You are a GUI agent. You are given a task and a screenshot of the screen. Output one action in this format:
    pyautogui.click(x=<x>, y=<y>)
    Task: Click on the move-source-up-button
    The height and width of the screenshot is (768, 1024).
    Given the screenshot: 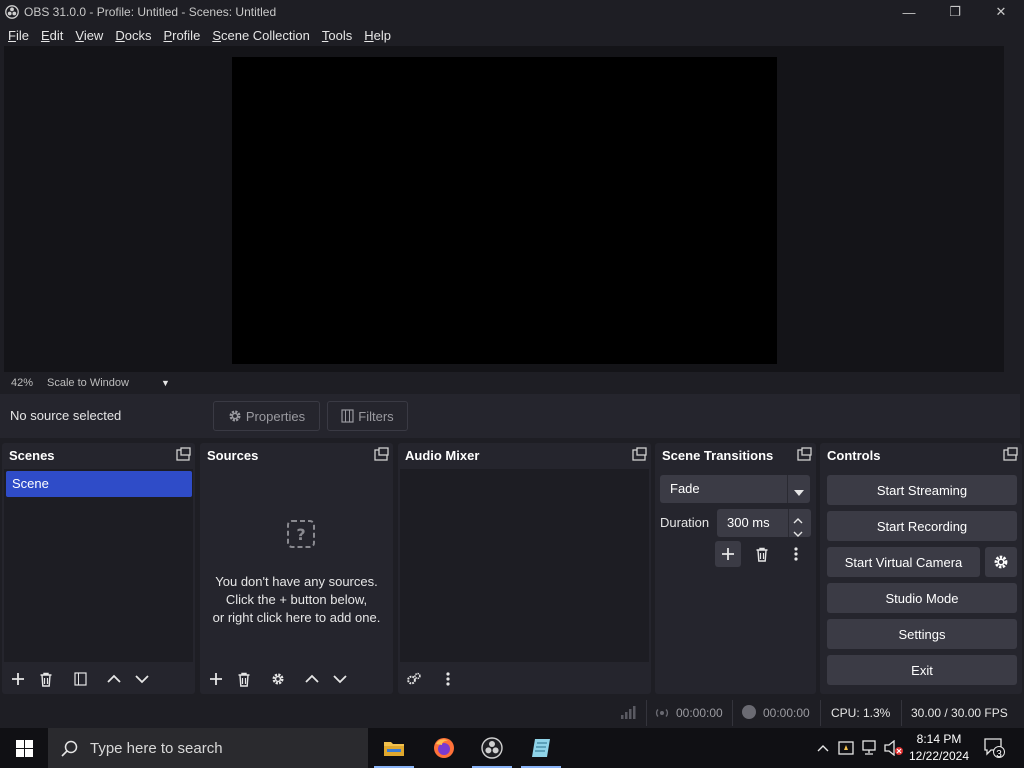 What is the action you would take?
    pyautogui.click(x=312, y=679)
    